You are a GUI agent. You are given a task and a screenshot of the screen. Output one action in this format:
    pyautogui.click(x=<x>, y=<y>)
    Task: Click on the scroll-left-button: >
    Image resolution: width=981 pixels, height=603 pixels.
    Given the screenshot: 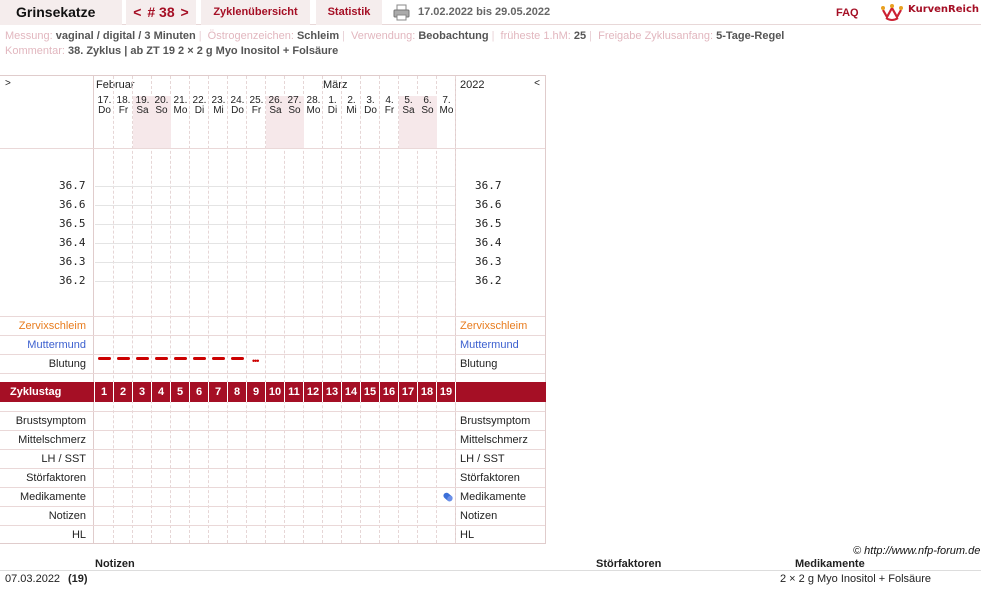 What is the action you would take?
    pyautogui.click(x=8, y=83)
    